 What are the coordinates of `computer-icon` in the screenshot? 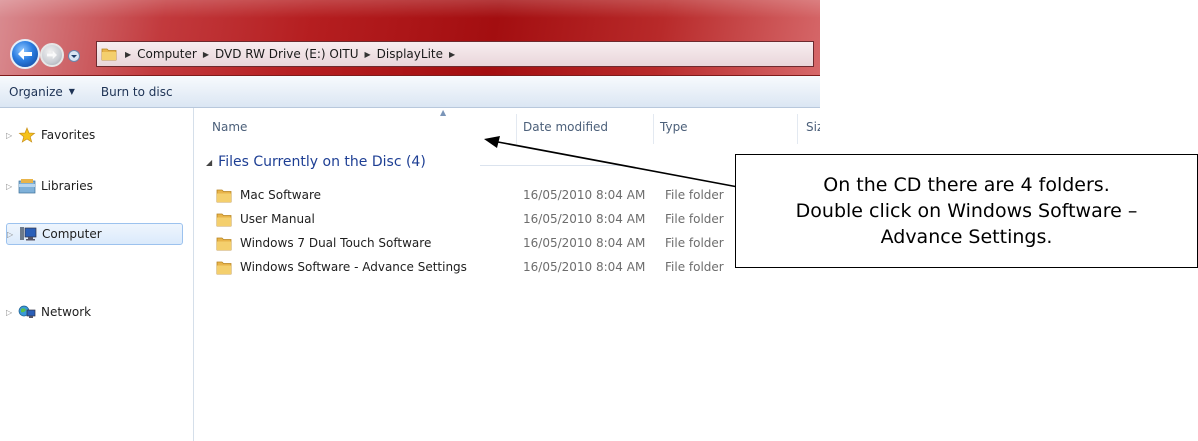 It's located at (28, 234).